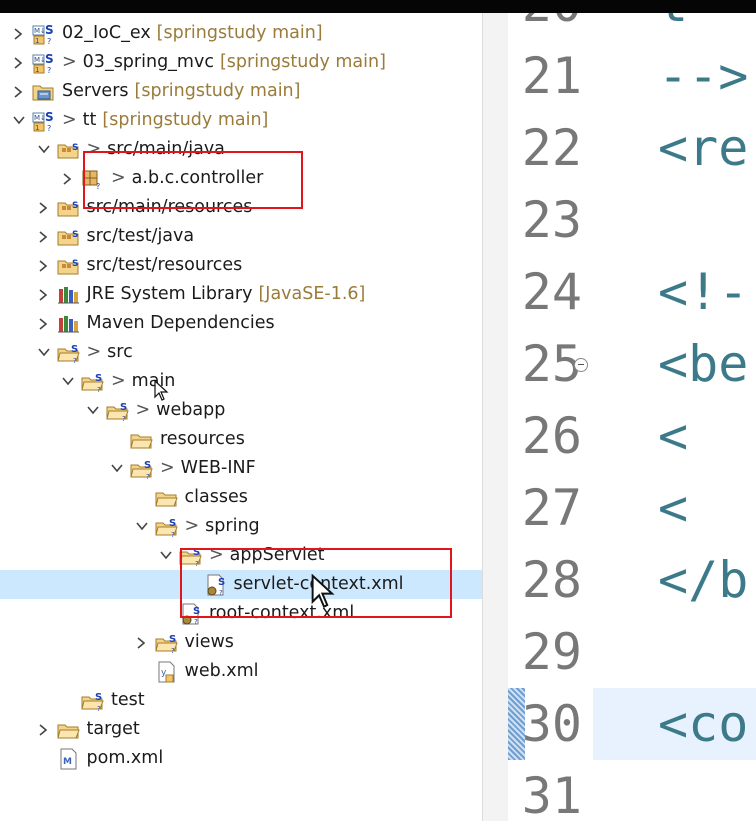  What do you see at coordinates (632, 148) in the screenshot?
I see `code-line: 22 <re` at bounding box center [632, 148].